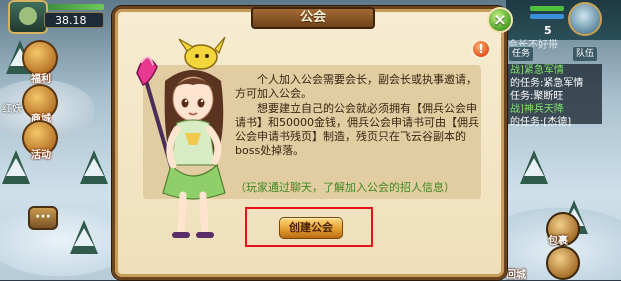 This screenshot has width=621, height=281. What do you see at coordinates (585, 19) in the screenshot?
I see `target-avatar` at bounding box center [585, 19].